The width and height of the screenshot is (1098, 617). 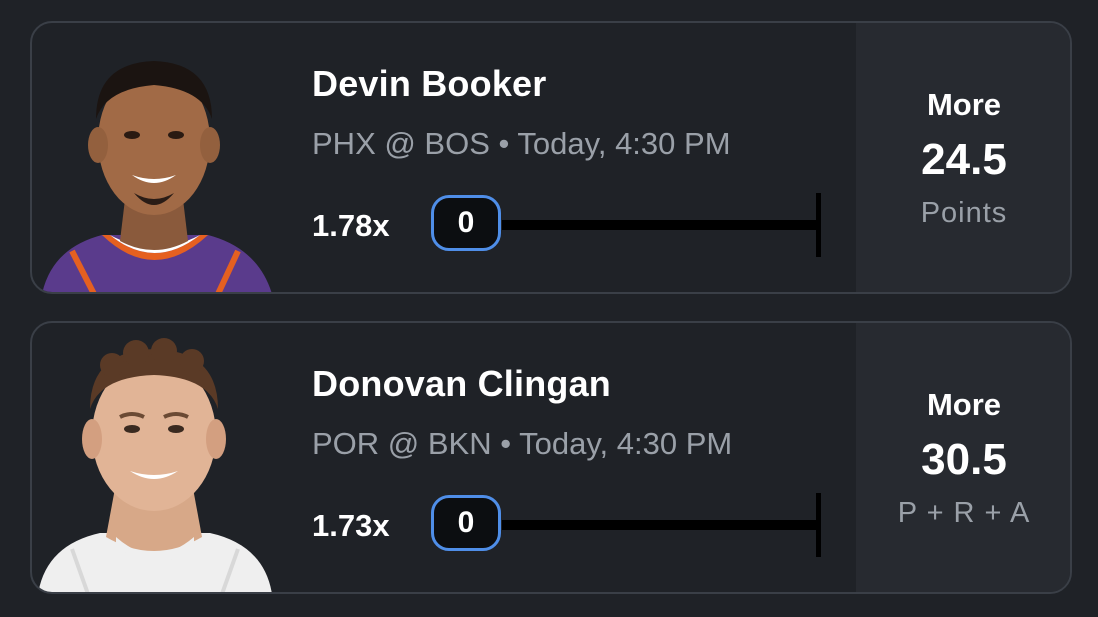 What do you see at coordinates (522, 443) in the screenshot?
I see `game-matchup: POR @ BKN • Today, 4:30 PM` at bounding box center [522, 443].